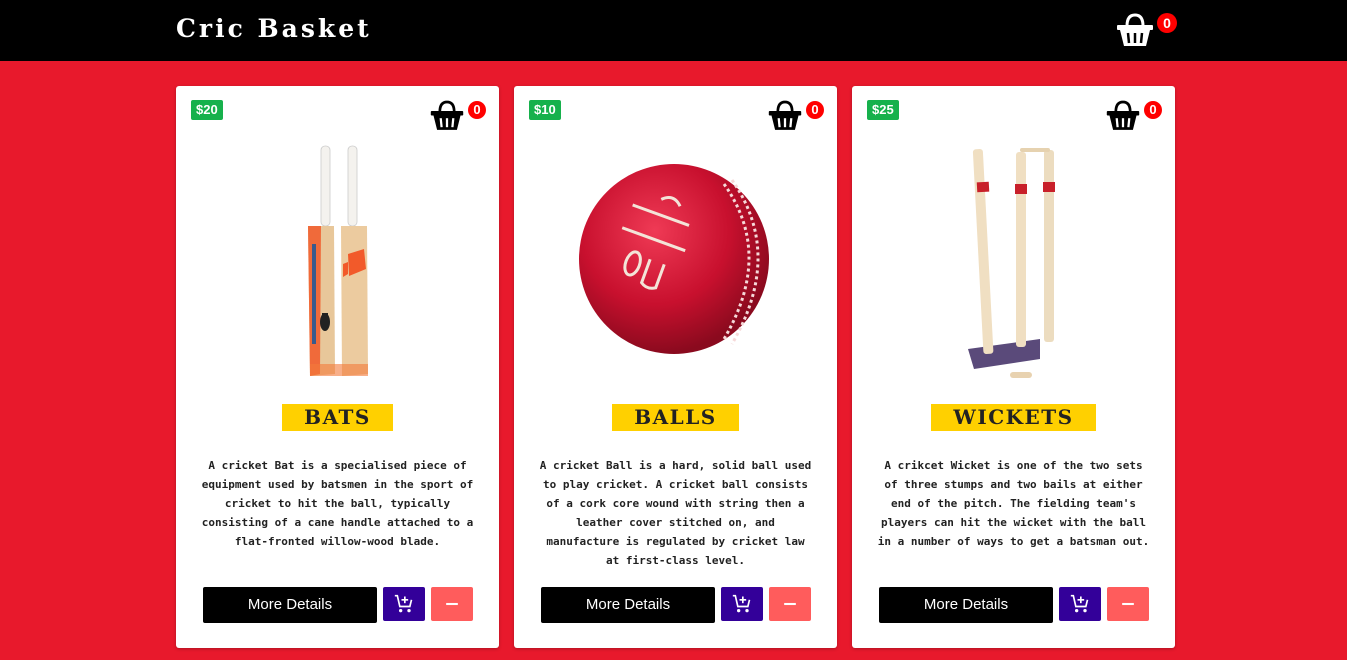  I want to click on product-title: BALLS, so click(675, 417).